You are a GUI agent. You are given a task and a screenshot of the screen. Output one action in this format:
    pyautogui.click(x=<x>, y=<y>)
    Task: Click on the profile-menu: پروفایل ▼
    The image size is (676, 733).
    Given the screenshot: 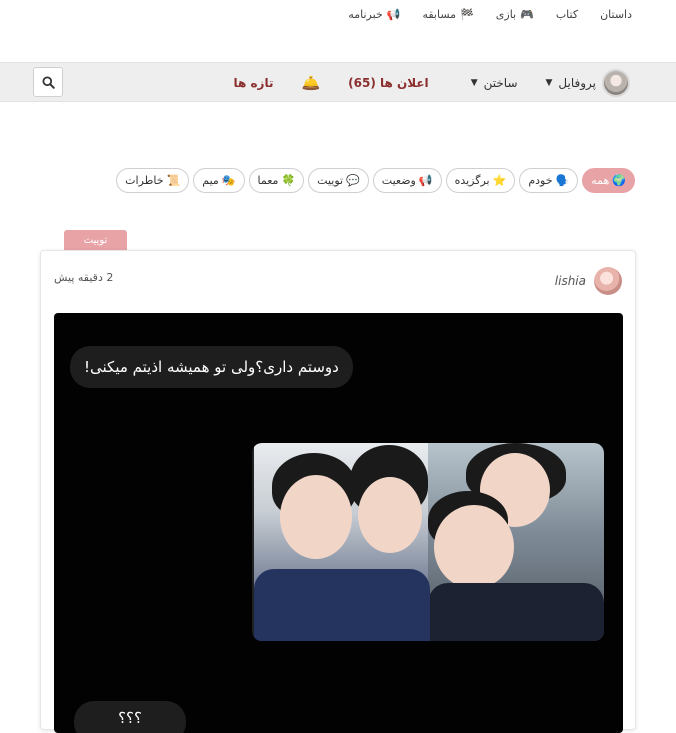 What is the action you would take?
    pyautogui.click(x=587, y=83)
    